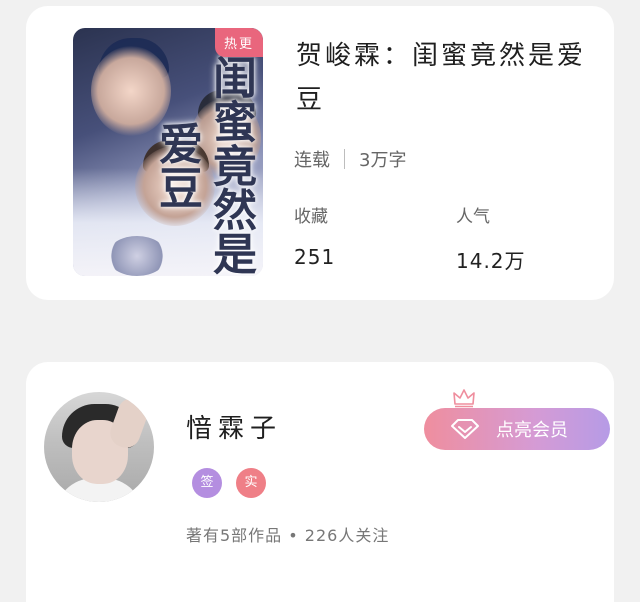 Image resolution: width=640 pixels, height=602 pixels. Describe the element at coordinates (203, 165) in the screenshot. I see `cover-art-title: 闺蜜竟然是爱豆` at that location.